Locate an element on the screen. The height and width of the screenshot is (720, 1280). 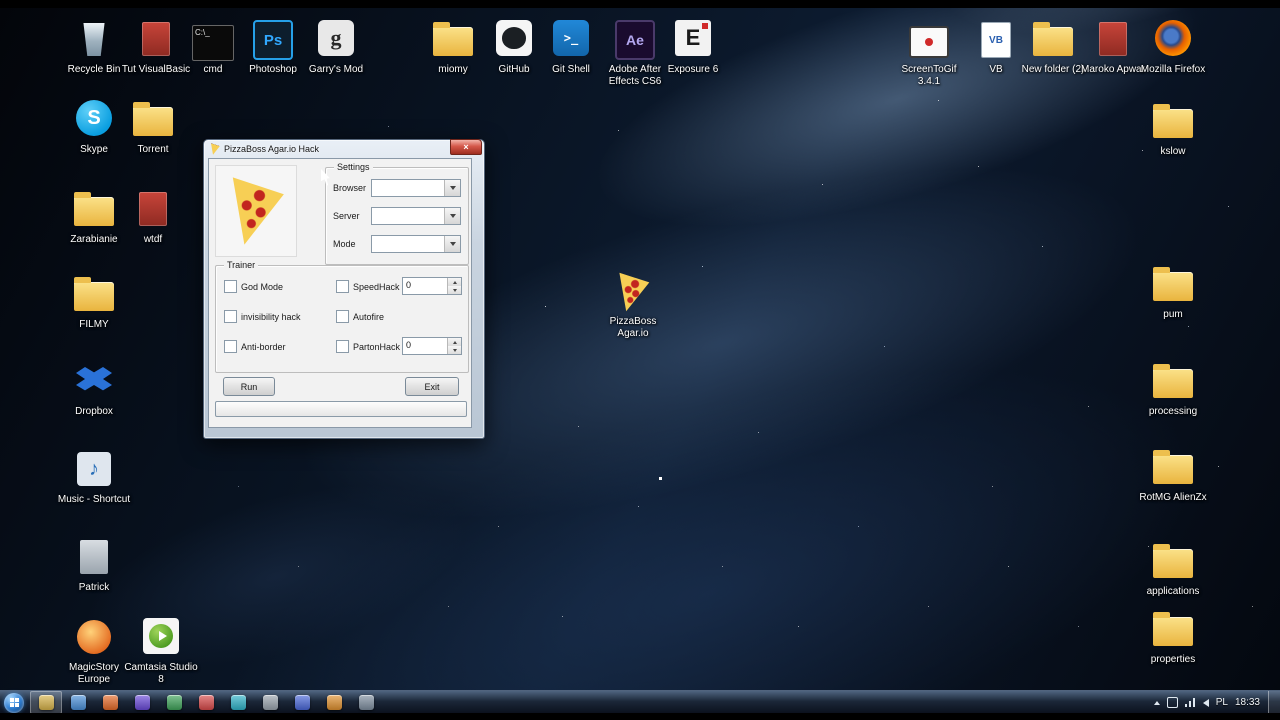
photoshop-icon is located at coordinates (273, 40).